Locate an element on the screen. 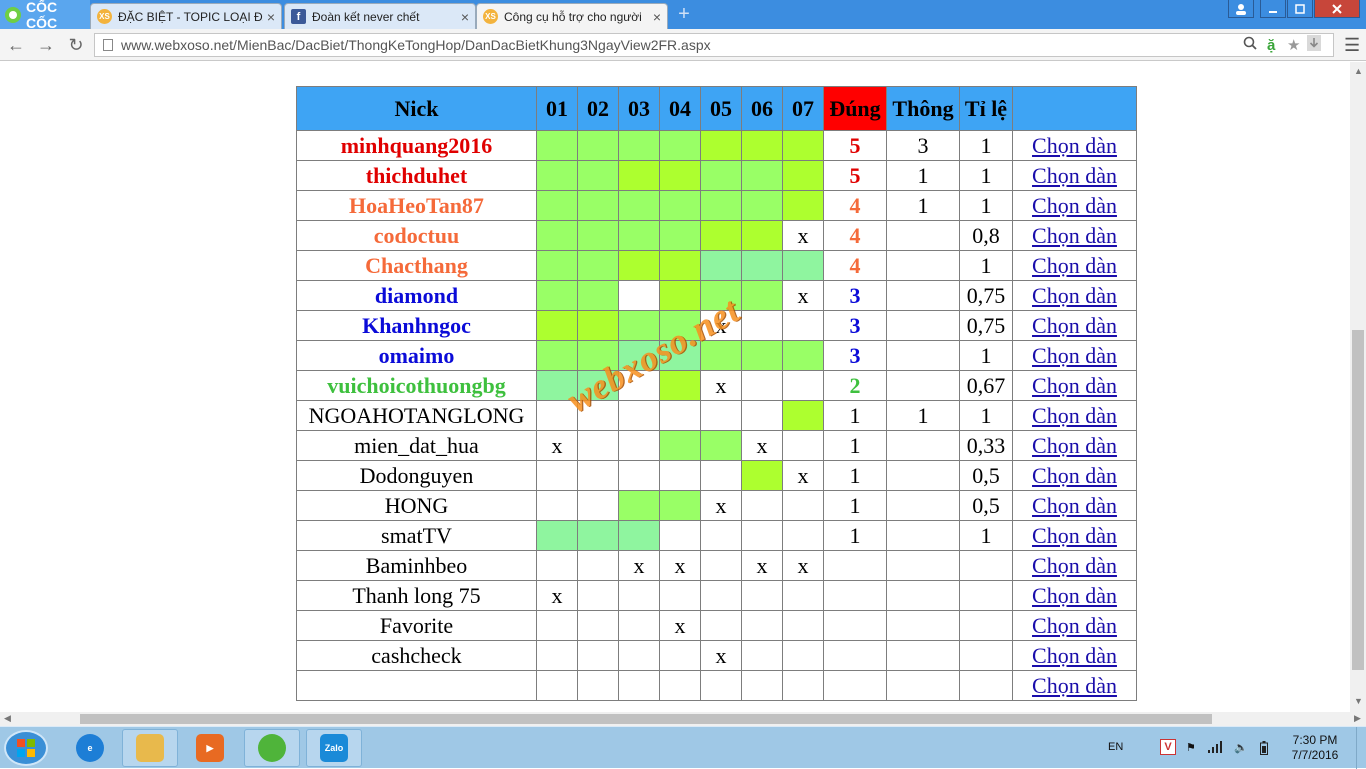 The height and width of the screenshot is (769, 1366). header-tile: Tỉ lệ is located at coordinates (986, 108).